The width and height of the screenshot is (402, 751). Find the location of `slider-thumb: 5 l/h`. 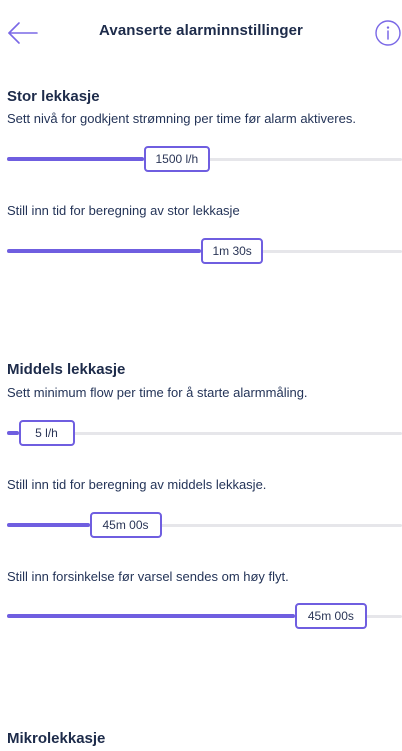

slider-thumb: 5 l/h is located at coordinates (46, 433).